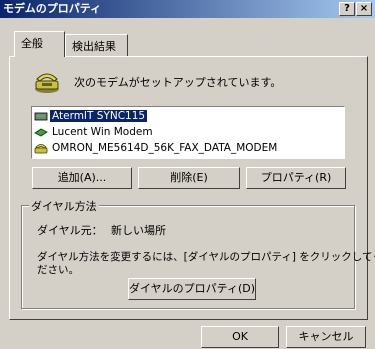 The image size is (375, 349). What do you see at coordinates (58, 270) in the screenshot?
I see `dialing-description-line2: ださい。` at bounding box center [58, 270].